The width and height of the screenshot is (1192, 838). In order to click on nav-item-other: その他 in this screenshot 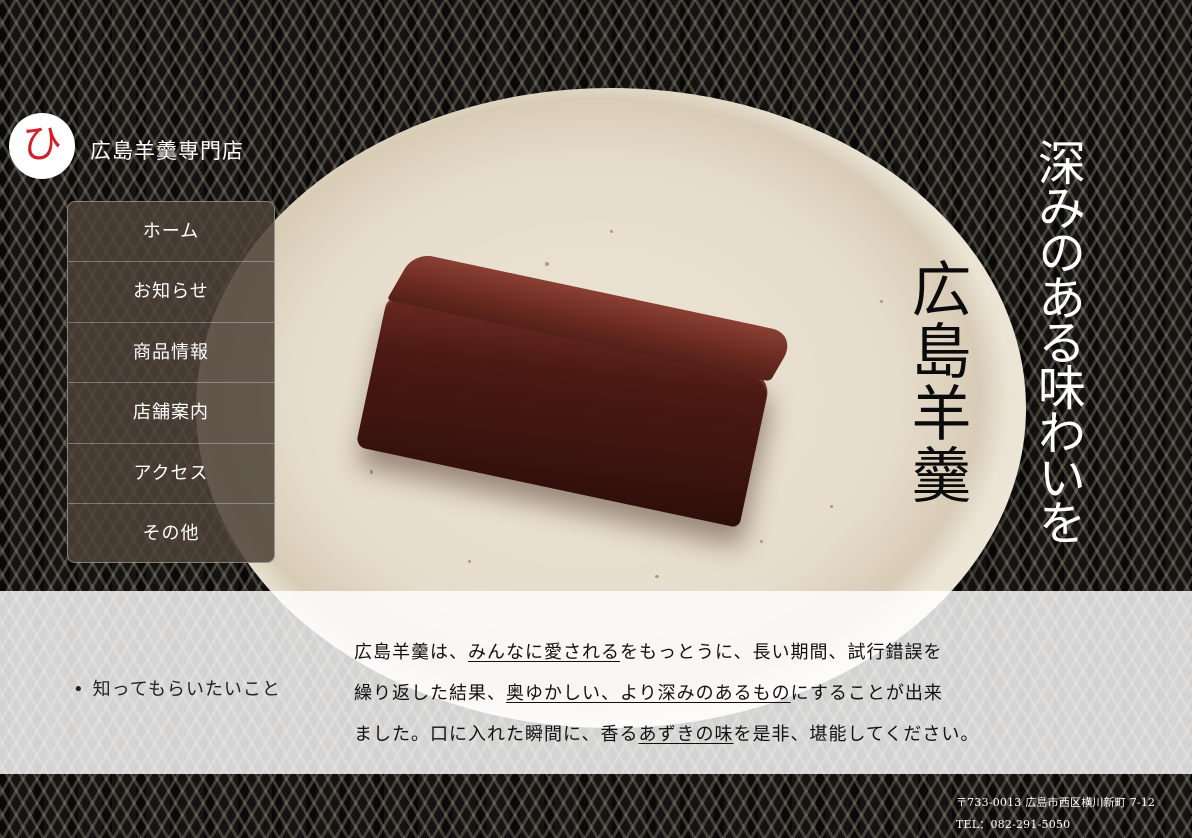, I will do `click(171, 533)`.